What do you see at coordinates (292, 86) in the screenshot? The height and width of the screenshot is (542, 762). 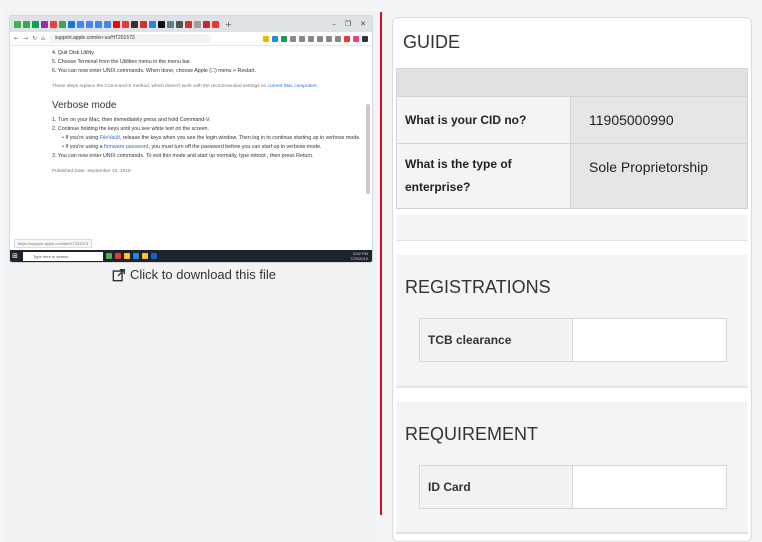 I see `note-link: current Mac computers.` at bounding box center [292, 86].